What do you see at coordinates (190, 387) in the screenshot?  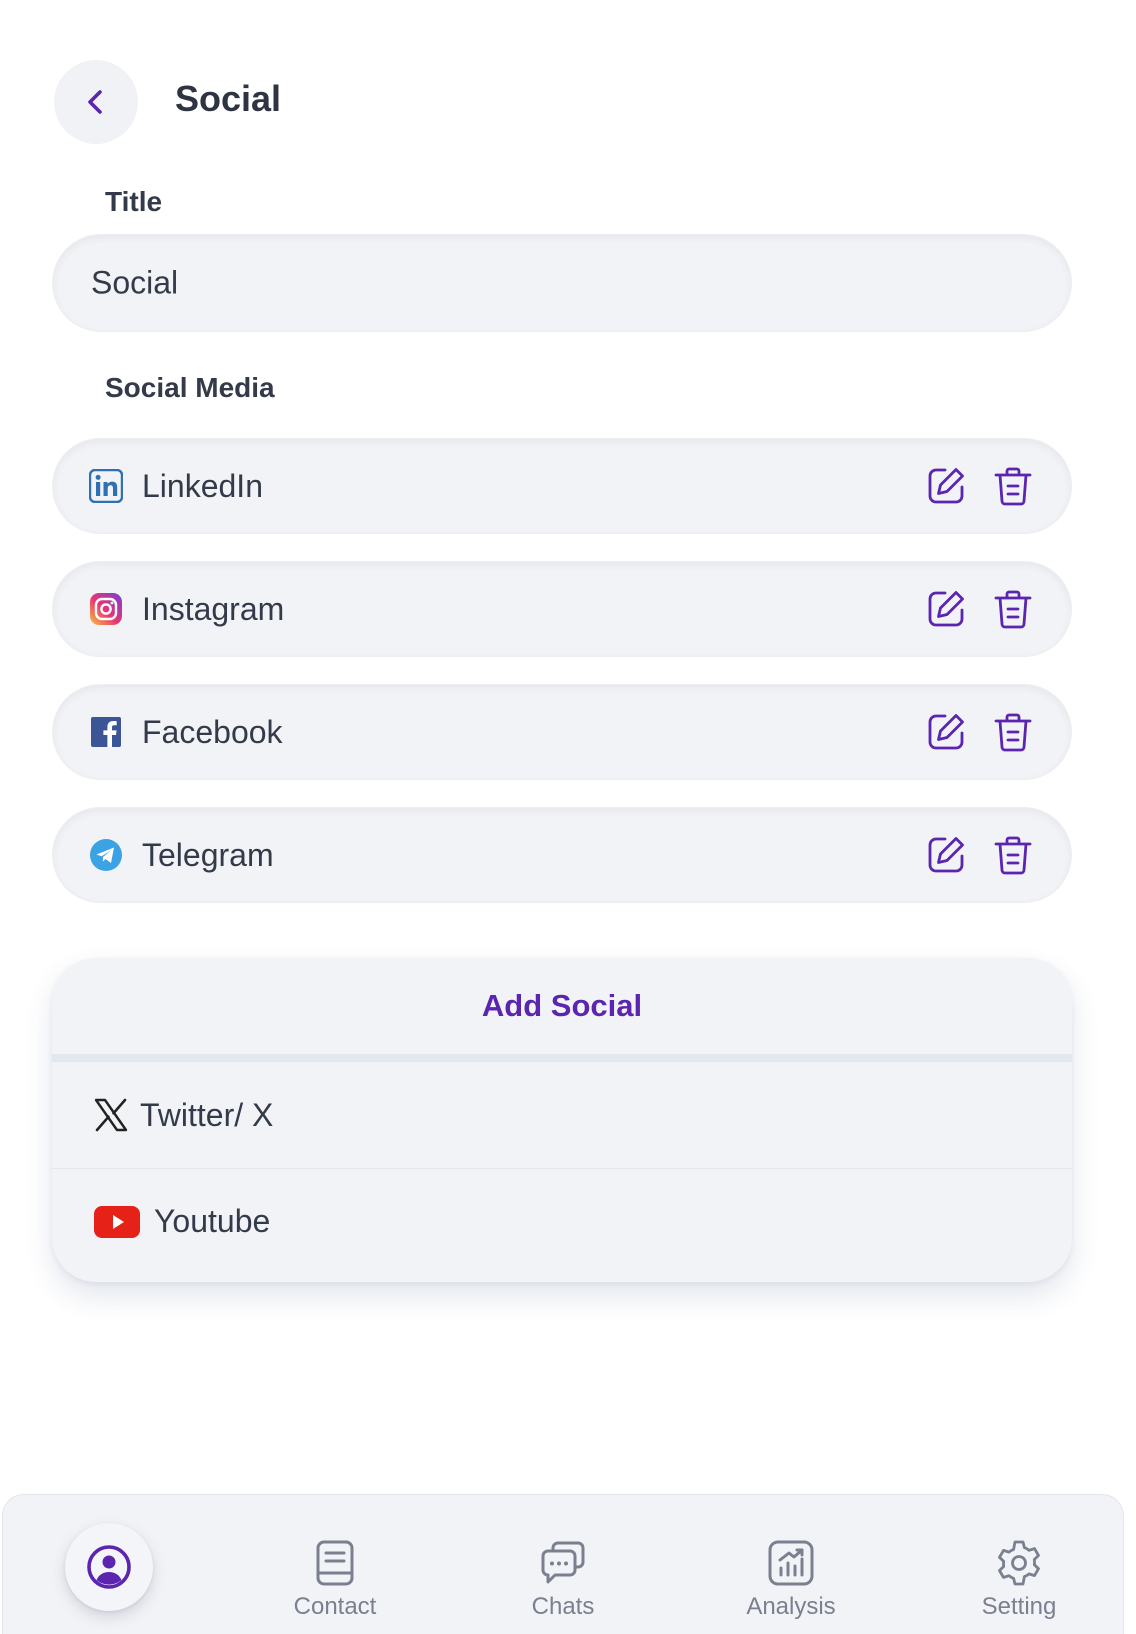 I see `social-media-label: Social Media` at bounding box center [190, 387].